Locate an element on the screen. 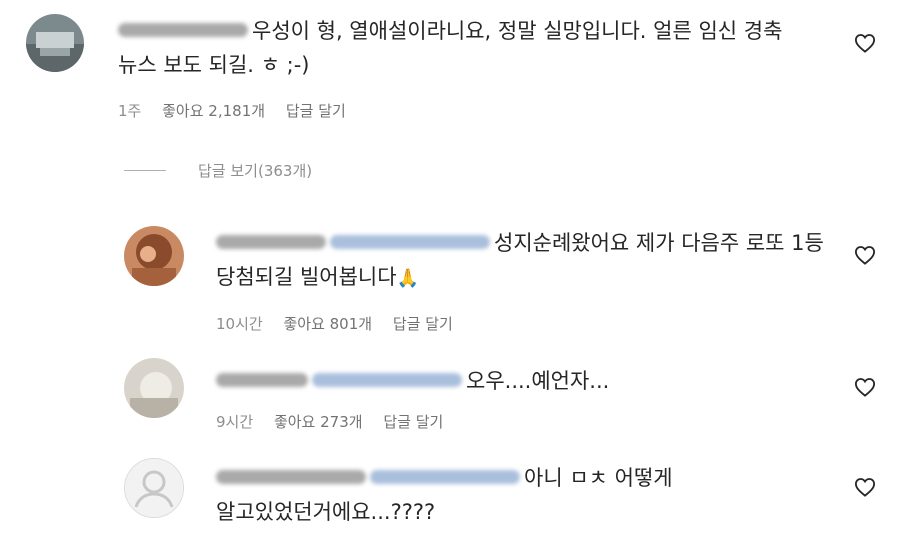 The image size is (900, 541). comment-meta: 1주 좋아요 2,181개 답글 달기 is located at coordinates (240, 110).